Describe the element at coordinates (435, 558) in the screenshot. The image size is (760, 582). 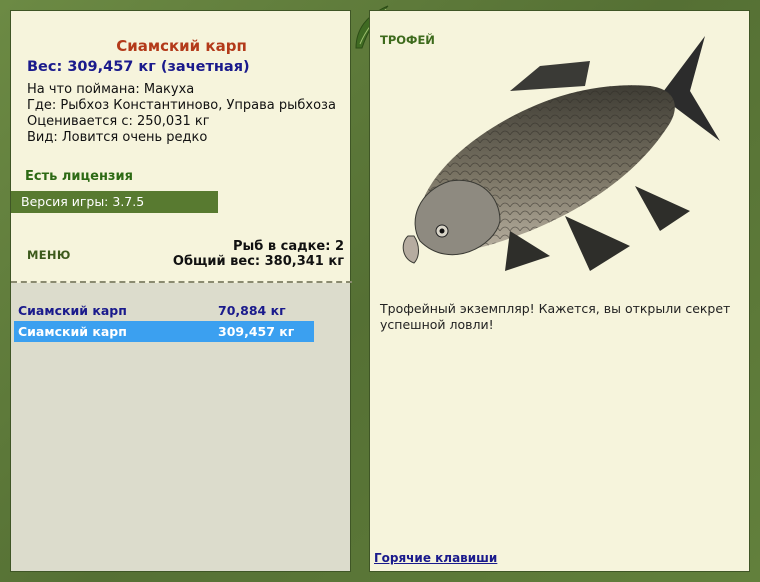
I see `hotkeys-link: Горячие клавиши` at that location.